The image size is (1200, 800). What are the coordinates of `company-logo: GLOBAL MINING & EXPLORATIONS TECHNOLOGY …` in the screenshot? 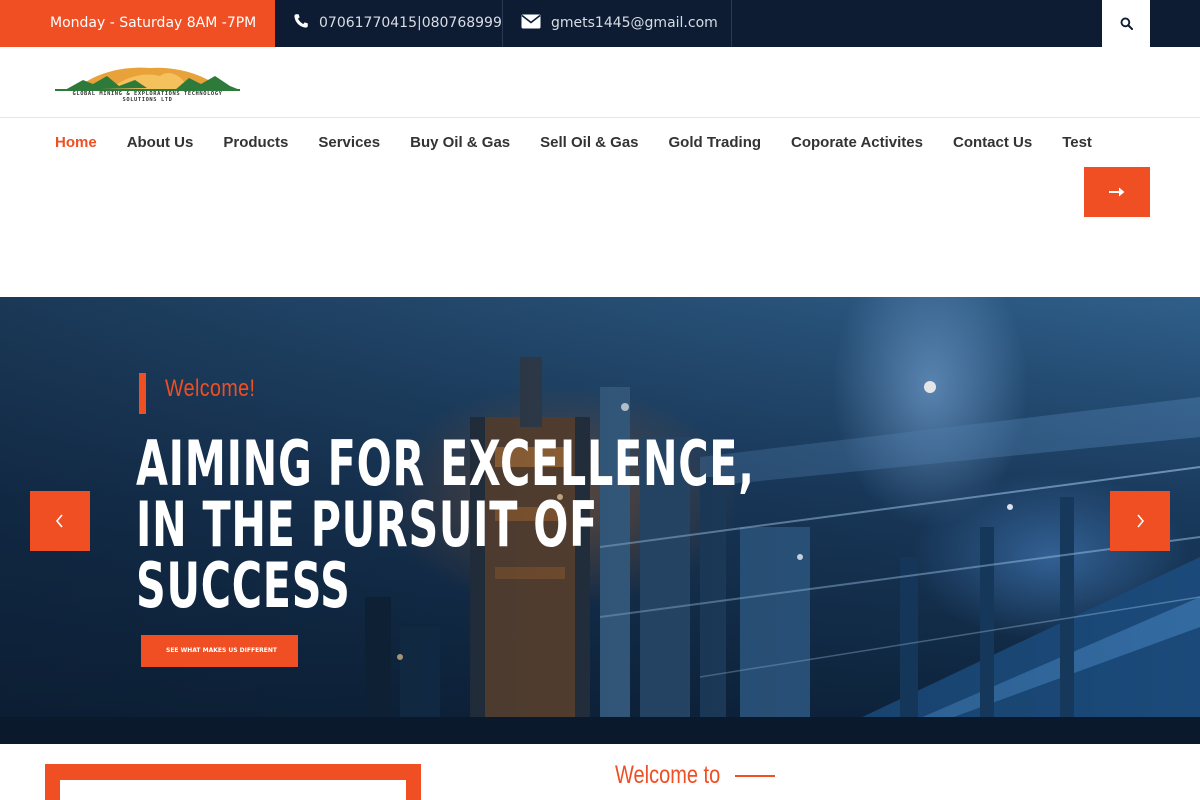 It's located at (147, 84).